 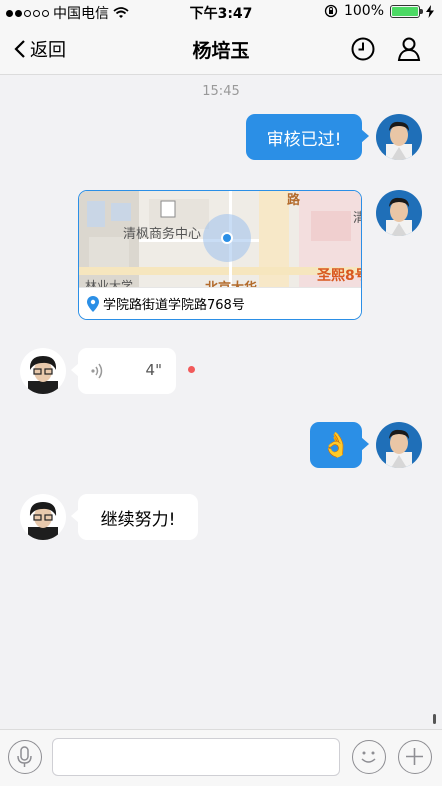 I want to click on sent-emoji-bubble: 👌, so click(x=339, y=445).